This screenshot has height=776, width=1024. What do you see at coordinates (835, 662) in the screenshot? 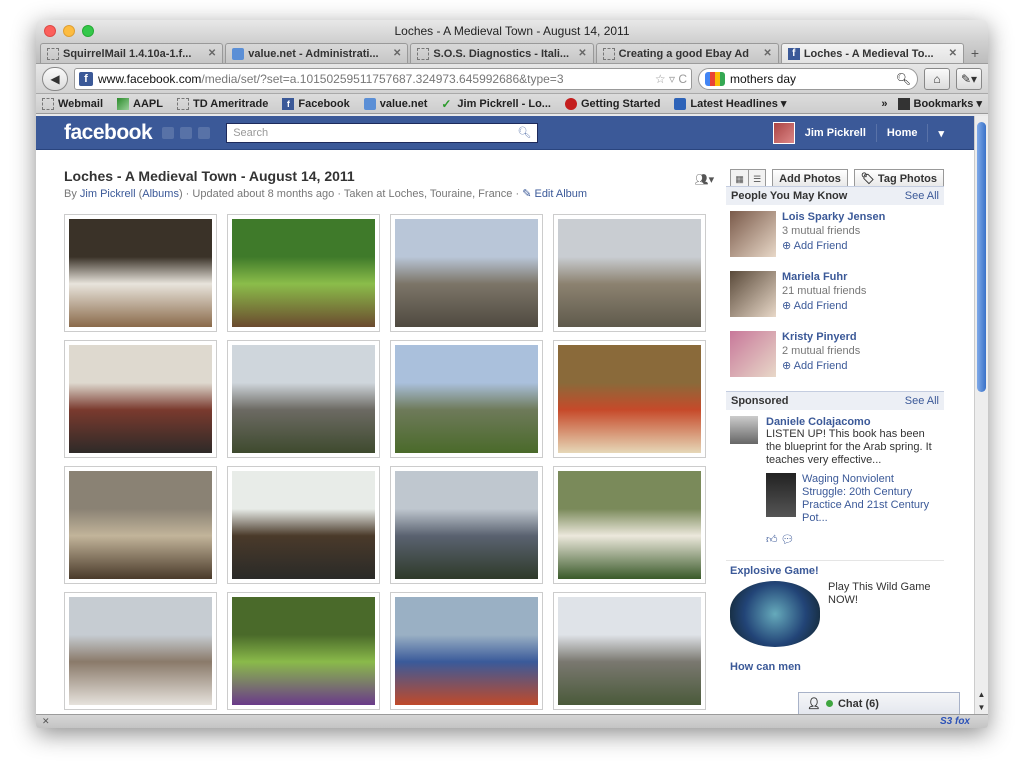
I see `ad-title-link: How can men` at bounding box center [835, 662].